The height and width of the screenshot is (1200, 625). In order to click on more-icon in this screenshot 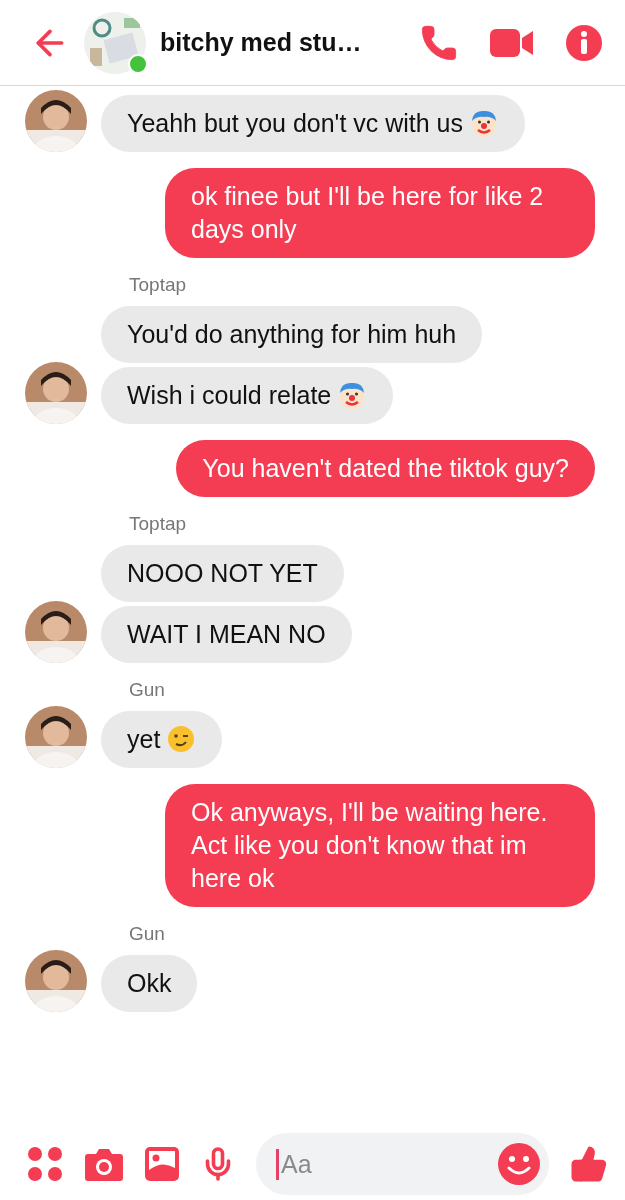, I will do `click(45, 1164)`.